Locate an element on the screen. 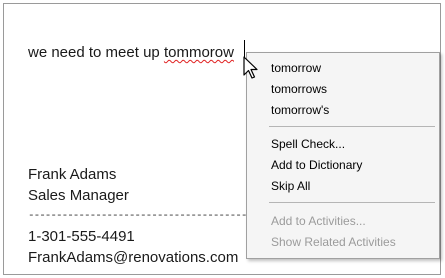 The image size is (445, 278). text-line-1: we need to meet up tommorow is located at coordinates (131, 52).